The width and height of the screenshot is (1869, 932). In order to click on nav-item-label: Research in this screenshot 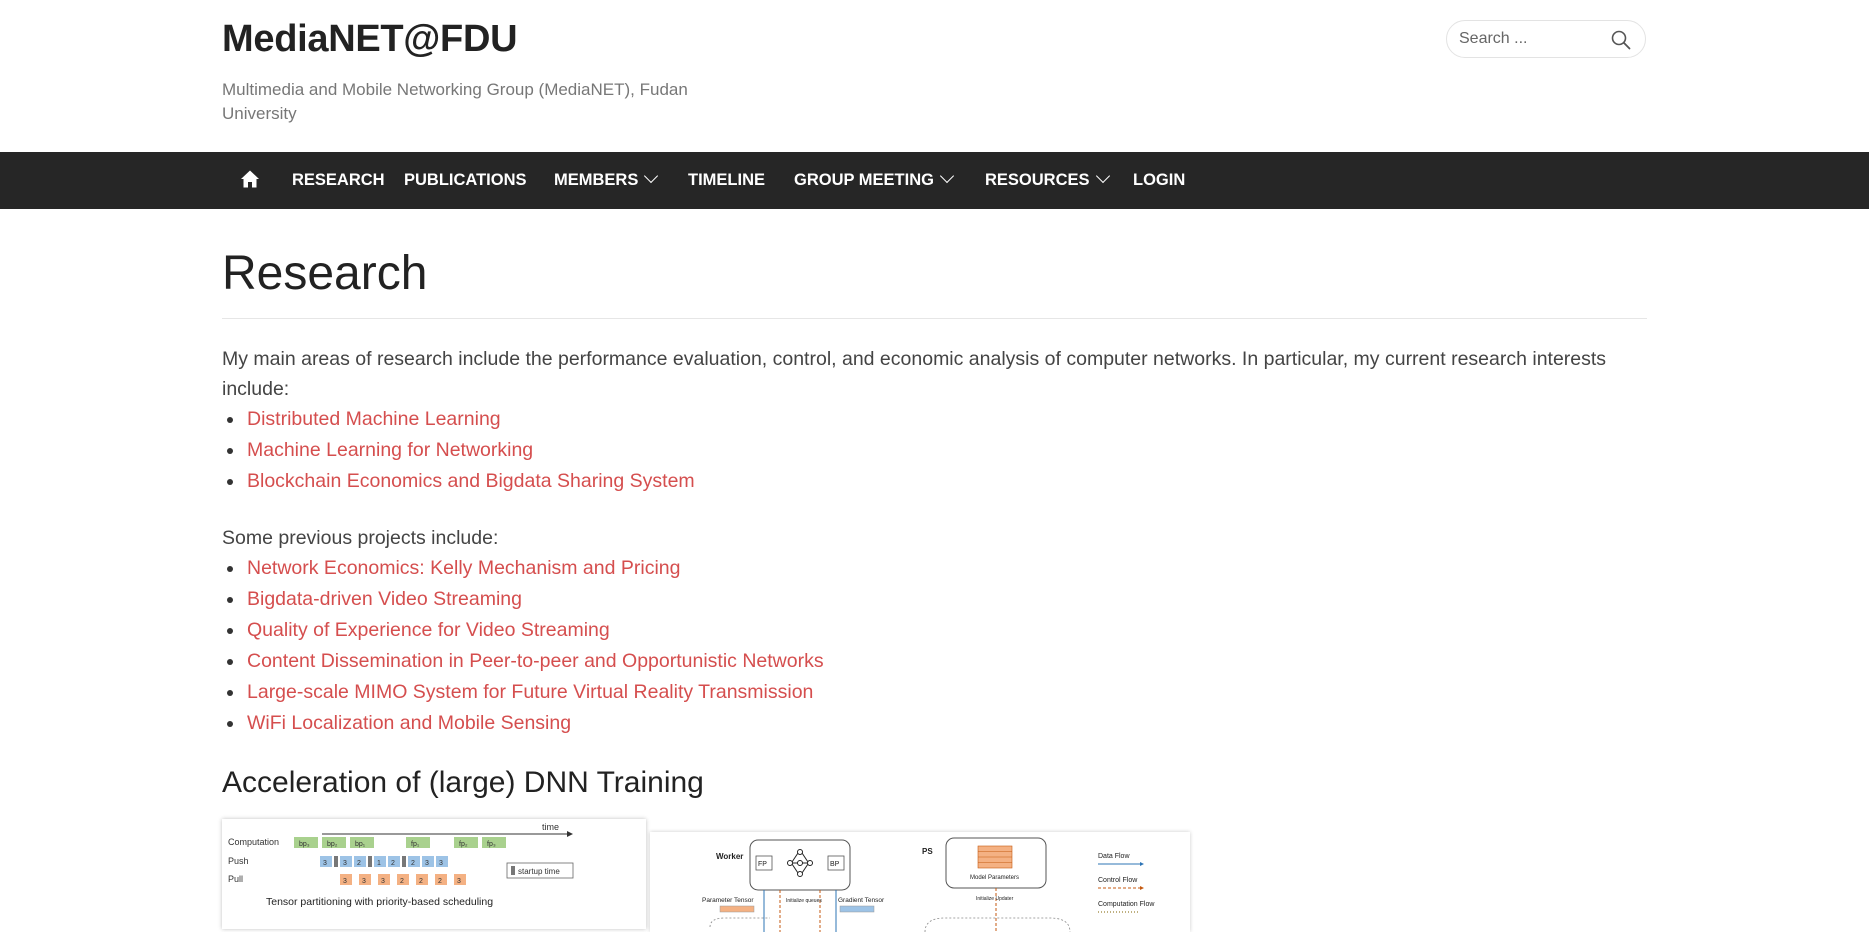, I will do `click(338, 180)`.